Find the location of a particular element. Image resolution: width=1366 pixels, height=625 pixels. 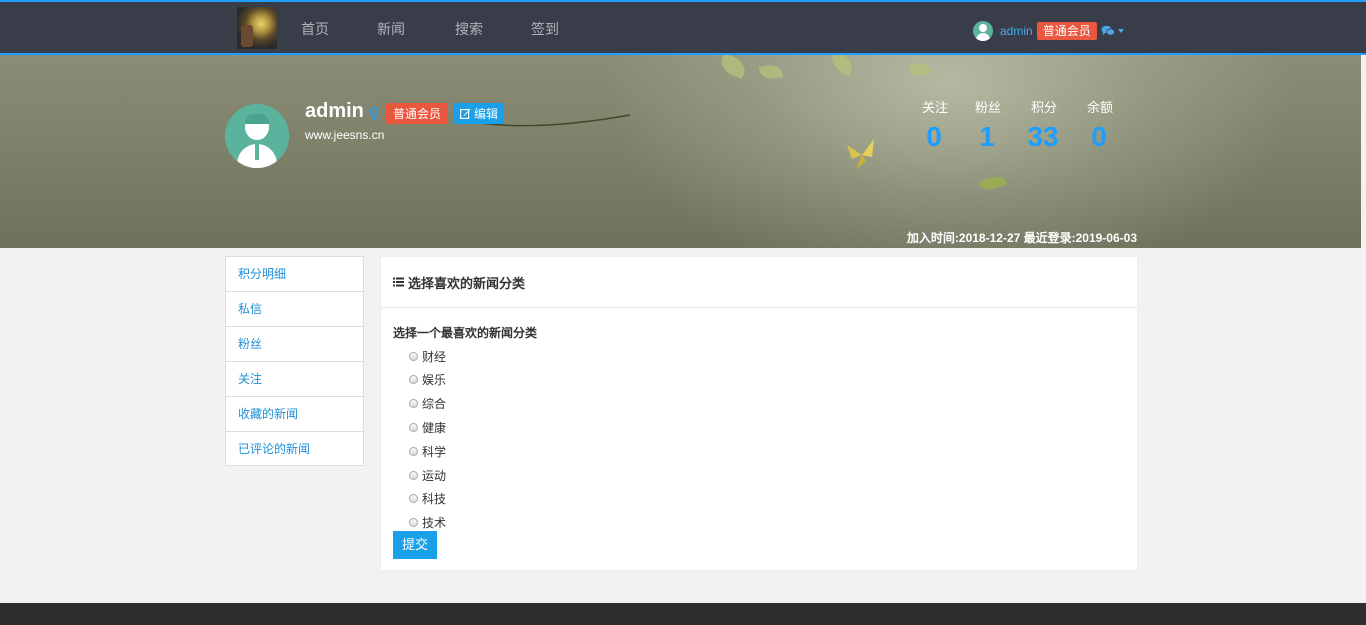

option-health: 健康 is located at coordinates (427, 427).